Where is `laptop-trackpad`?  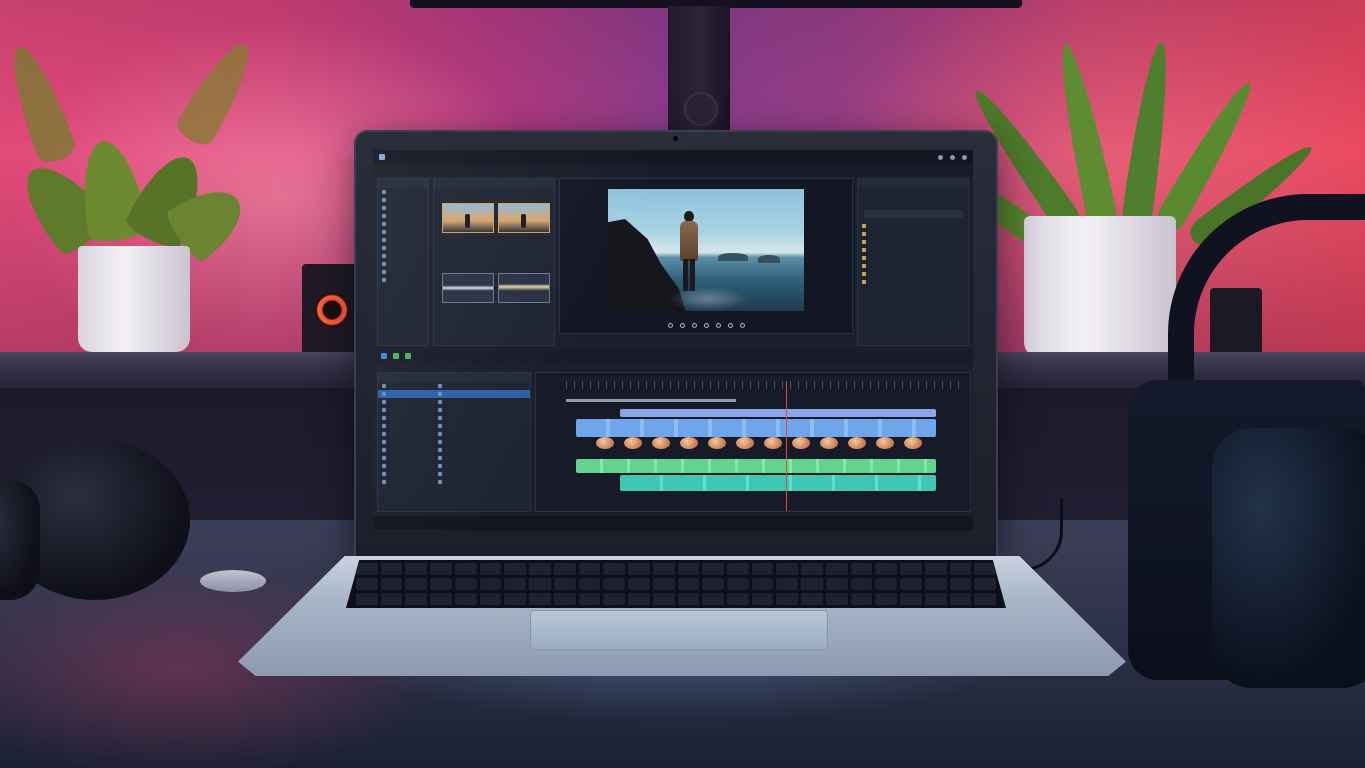 laptop-trackpad is located at coordinates (679, 630).